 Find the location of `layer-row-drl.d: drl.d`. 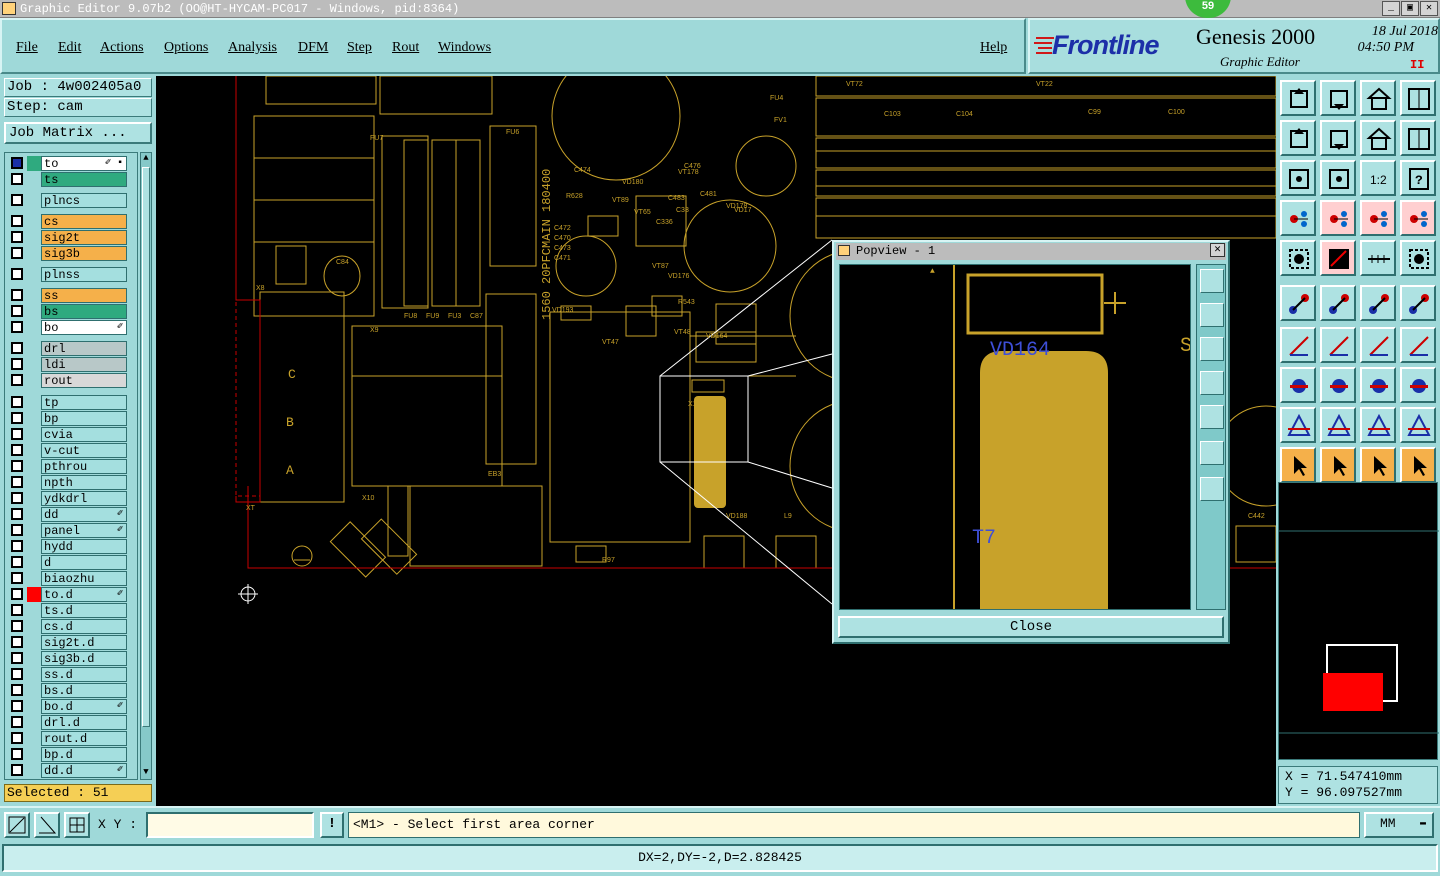

layer-row-drl.d: drl.d is located at coordinates (67, 722).